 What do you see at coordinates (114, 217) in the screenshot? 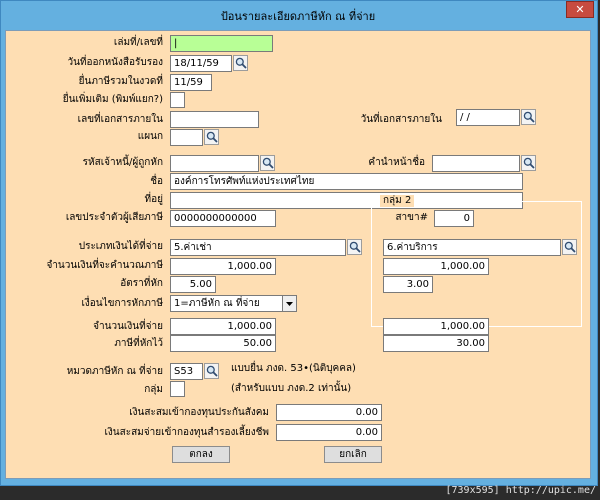
I see `taxpayer-id-label: เลขประจำตัวผู้เสียภาษี` at bounding box center [114, 217].